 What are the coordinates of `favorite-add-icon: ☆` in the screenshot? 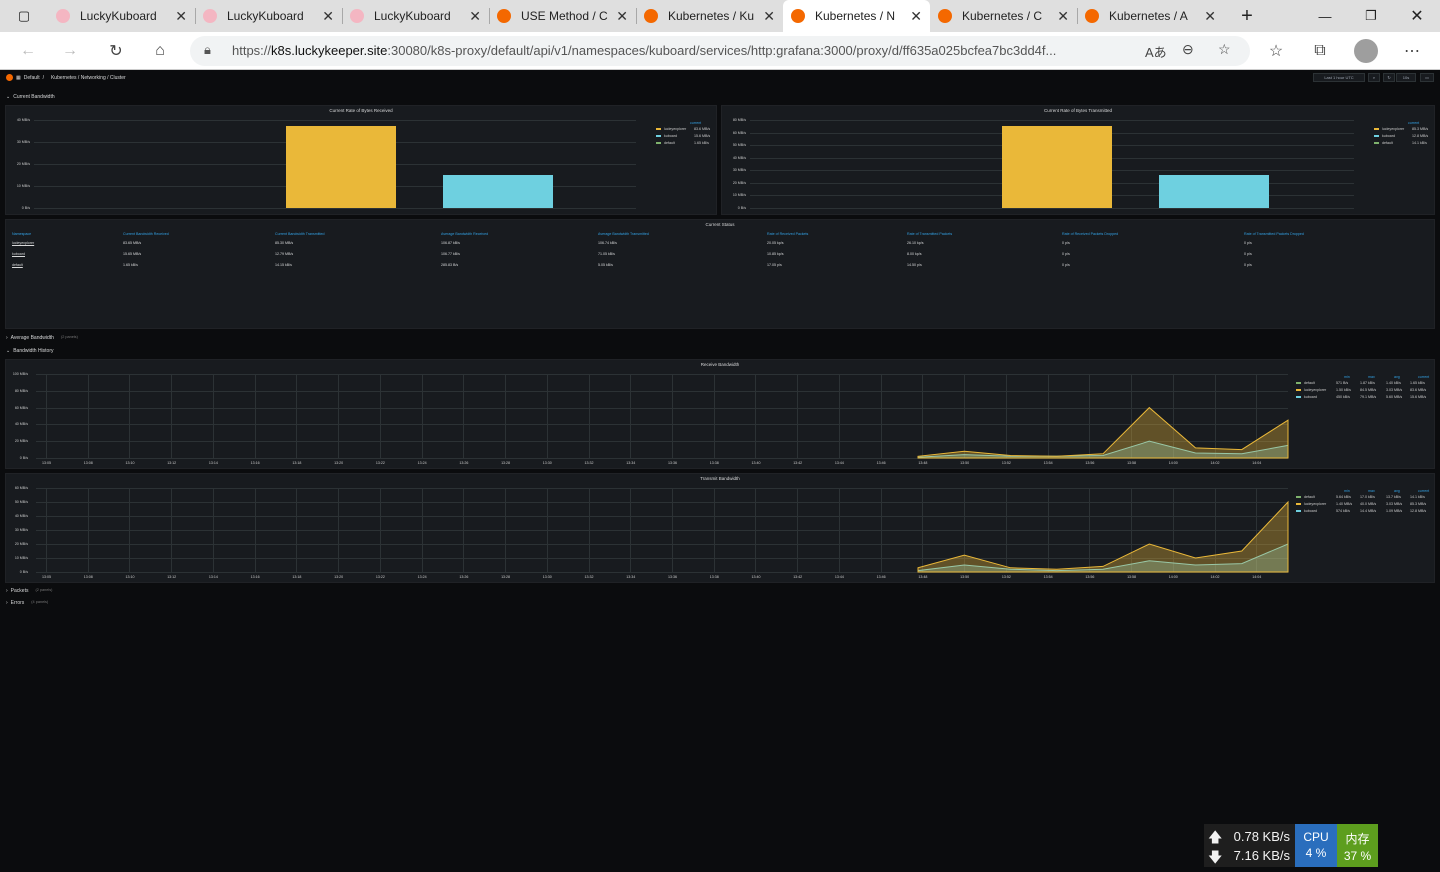 It's located at (1224, 49).